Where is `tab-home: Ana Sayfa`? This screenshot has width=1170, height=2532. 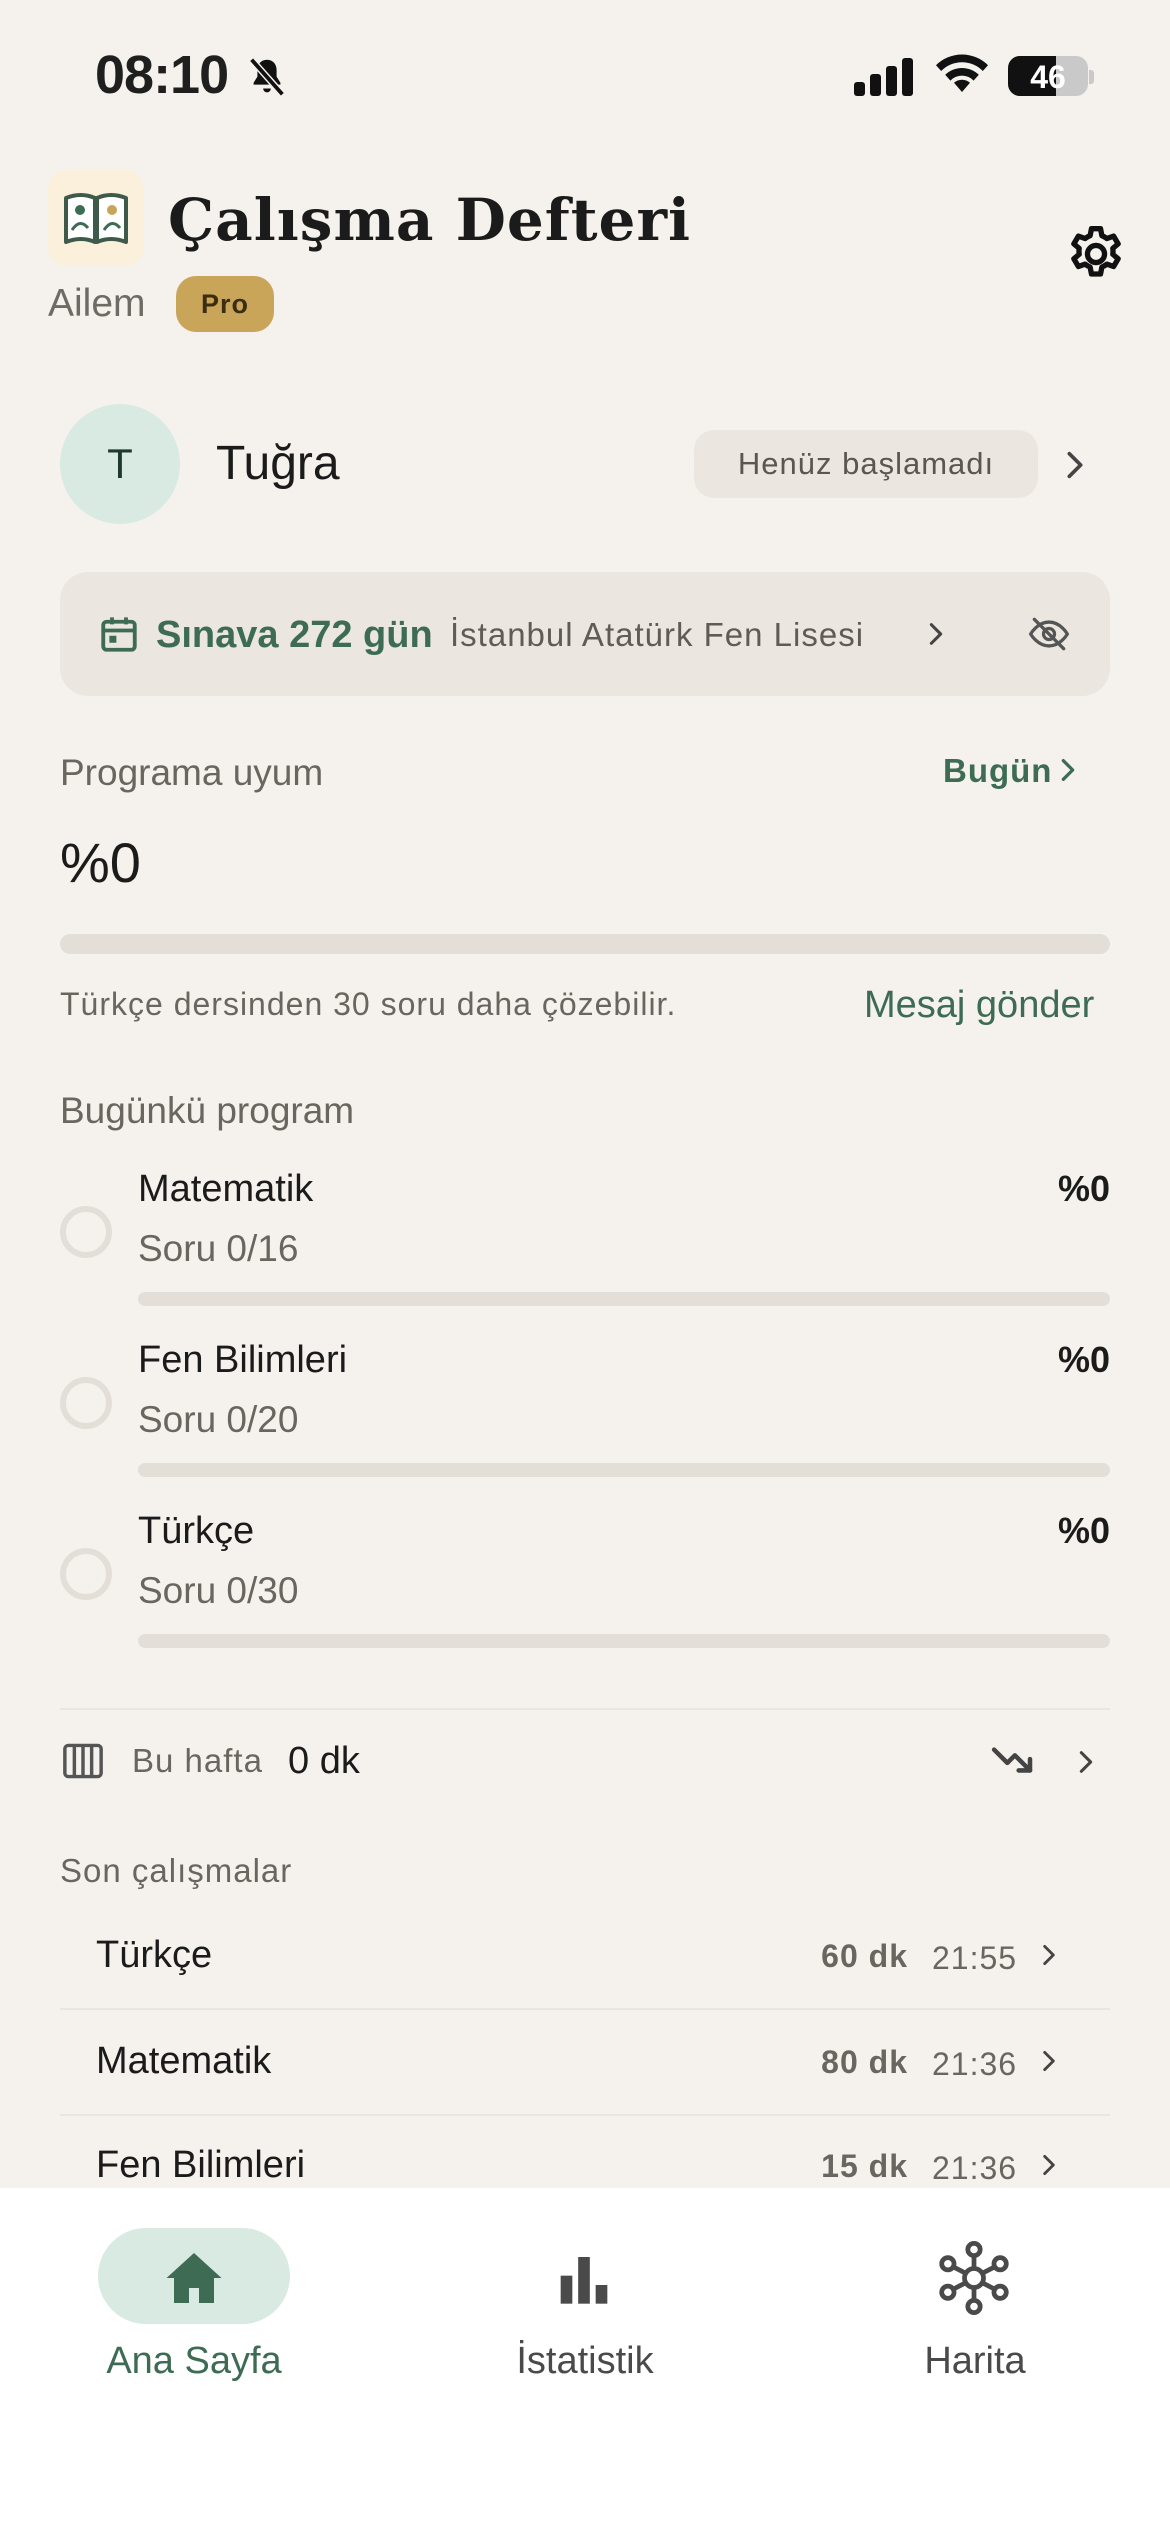 tab-home: Ana Sayfa is located at coordinates (194, 2361).